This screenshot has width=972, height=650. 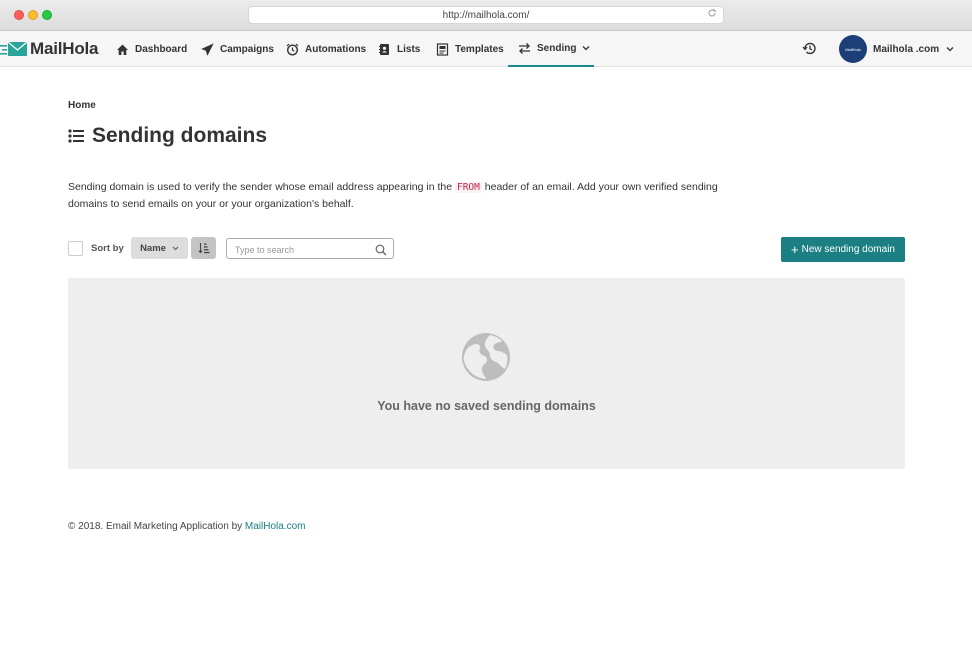 I want to click on address-book-icon, so click(x=384, y=49).